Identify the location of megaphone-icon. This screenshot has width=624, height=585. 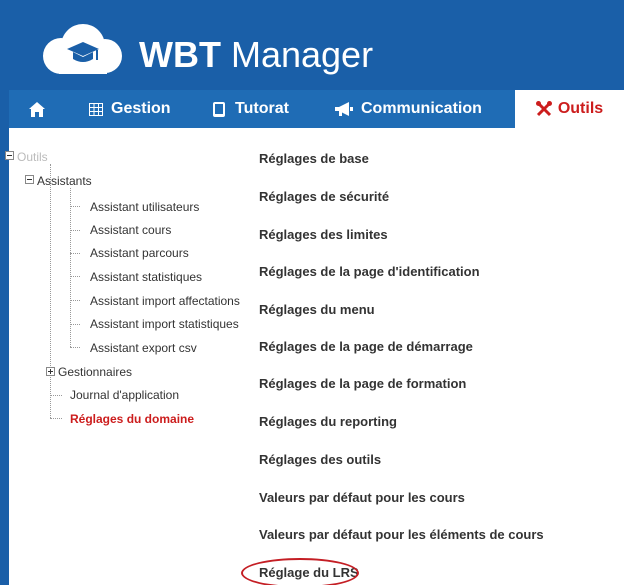
(344, 109).